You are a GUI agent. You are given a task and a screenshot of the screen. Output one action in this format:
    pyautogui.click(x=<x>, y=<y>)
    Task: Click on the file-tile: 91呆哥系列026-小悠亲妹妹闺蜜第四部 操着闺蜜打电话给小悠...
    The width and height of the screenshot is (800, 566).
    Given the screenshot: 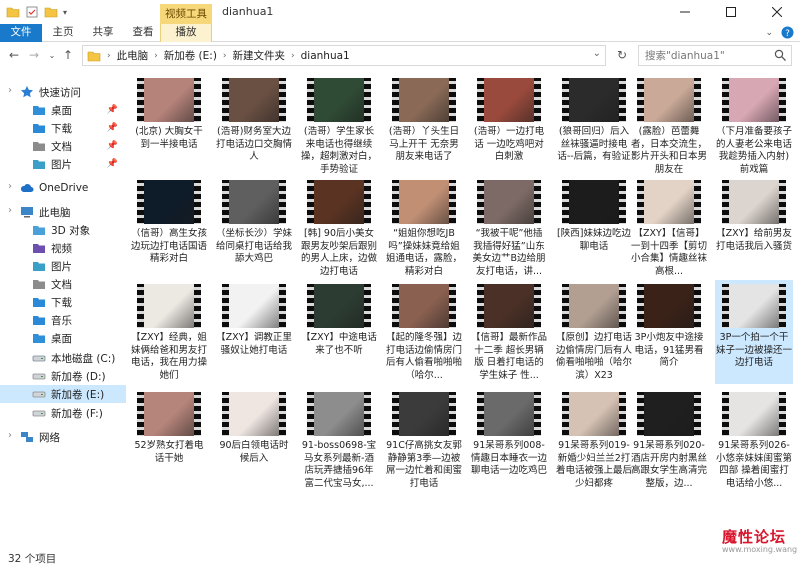 What is the action you would take?
    pyautogui.click(x=754, y=440)
    